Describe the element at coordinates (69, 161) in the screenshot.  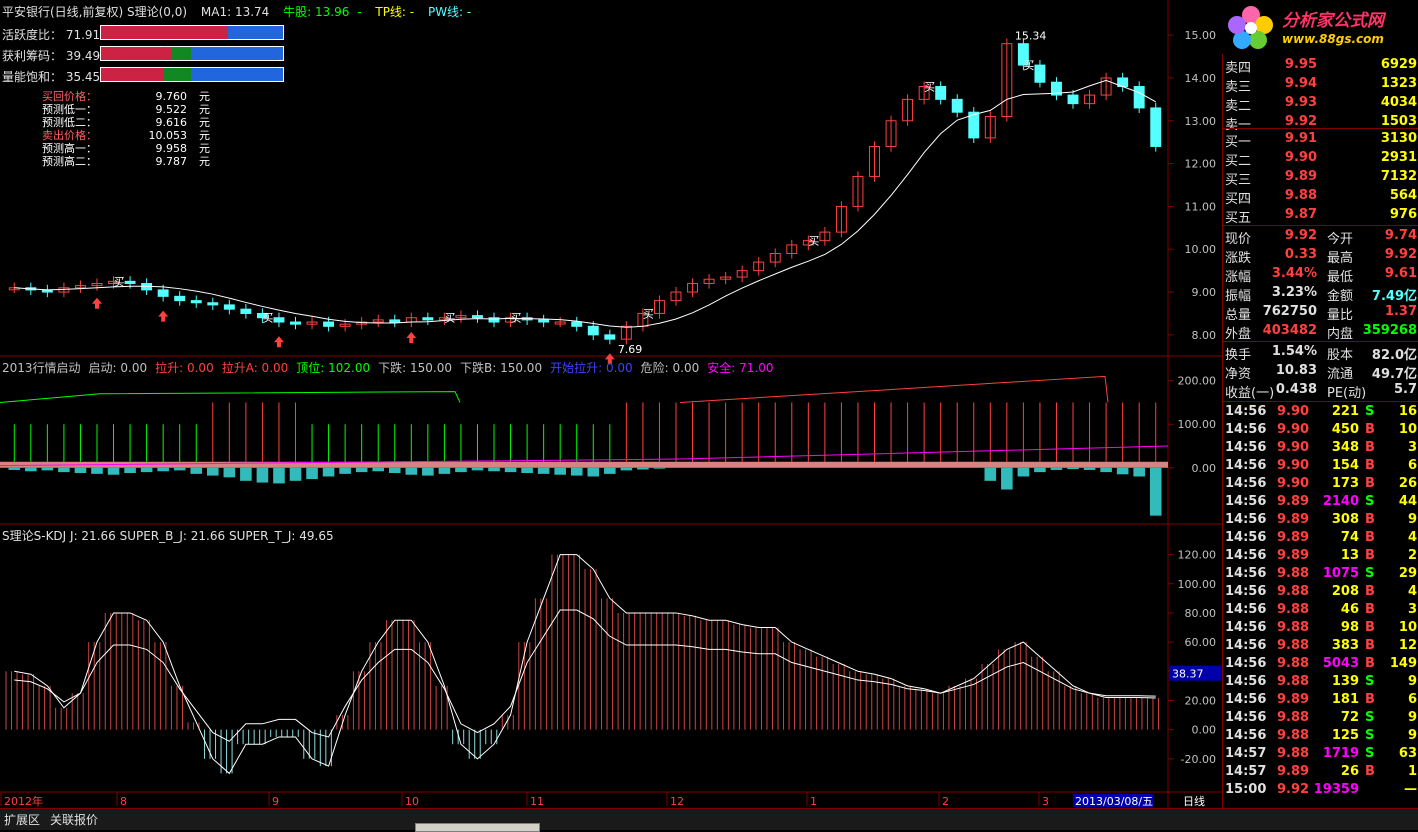
I see `prediction-field: 预测高二：` at that location.